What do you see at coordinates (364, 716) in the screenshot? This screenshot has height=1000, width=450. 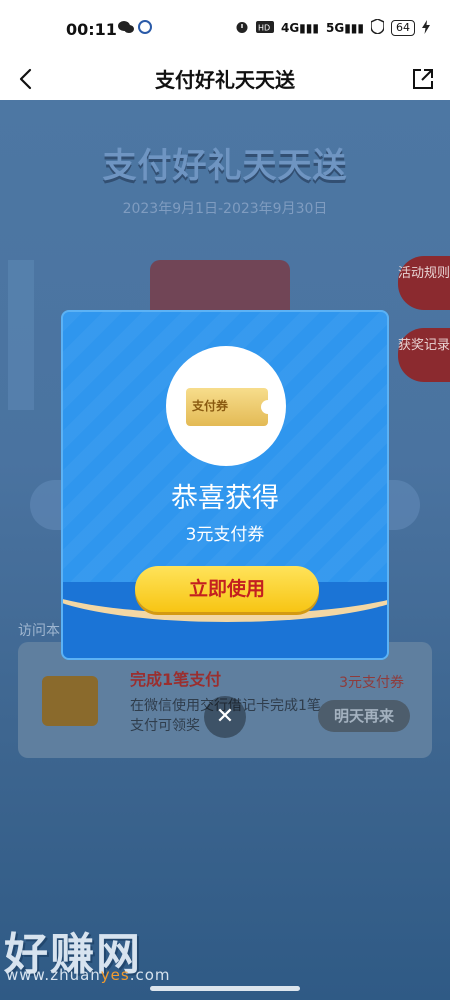 I see `come-back-tomorrow-button: 明天再来` at bounding box center [364, 716].